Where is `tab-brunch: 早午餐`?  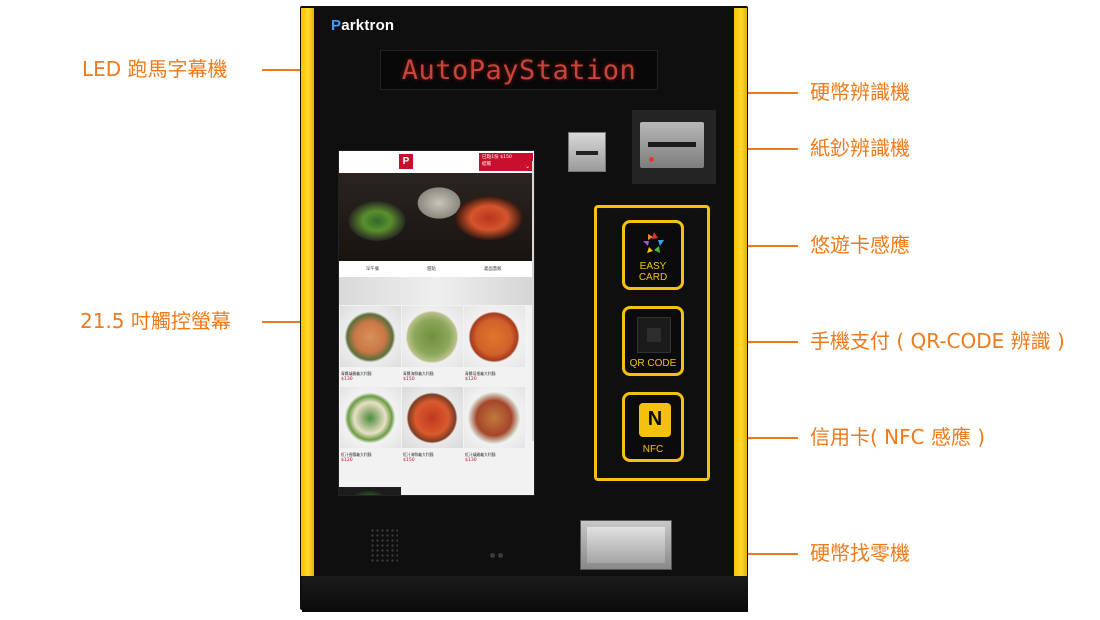 tab-brunch: 早午餐 is located at coordinates (372, 269).